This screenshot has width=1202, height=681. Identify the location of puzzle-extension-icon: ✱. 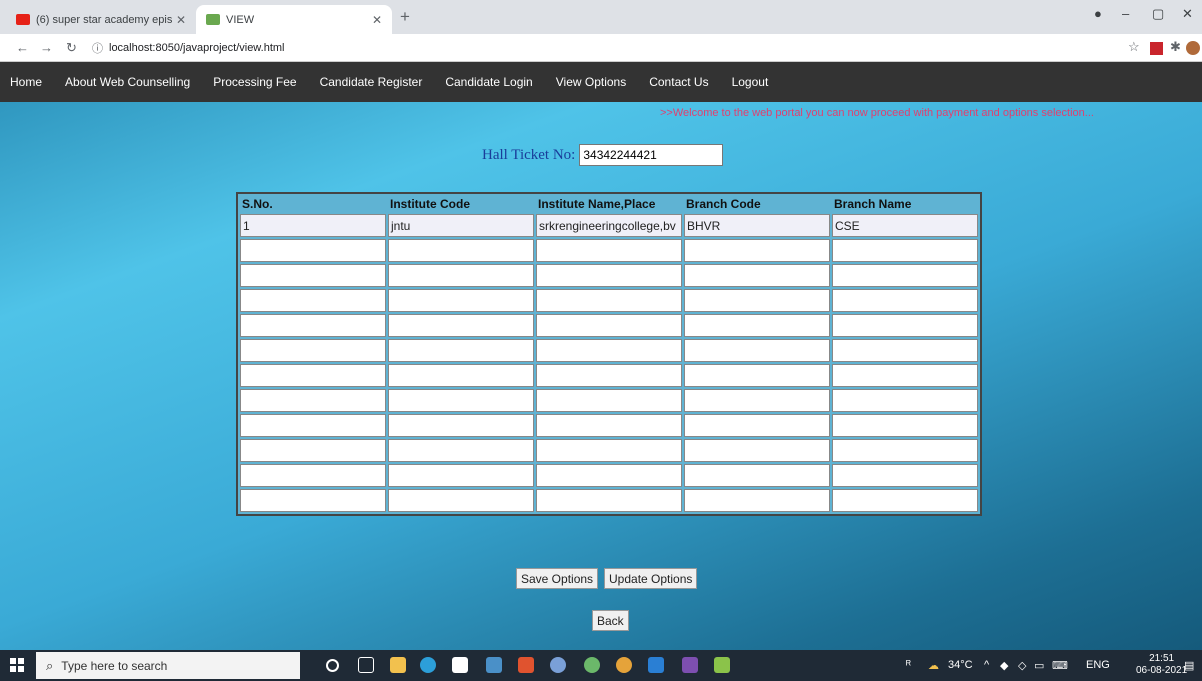
(1175, 47).